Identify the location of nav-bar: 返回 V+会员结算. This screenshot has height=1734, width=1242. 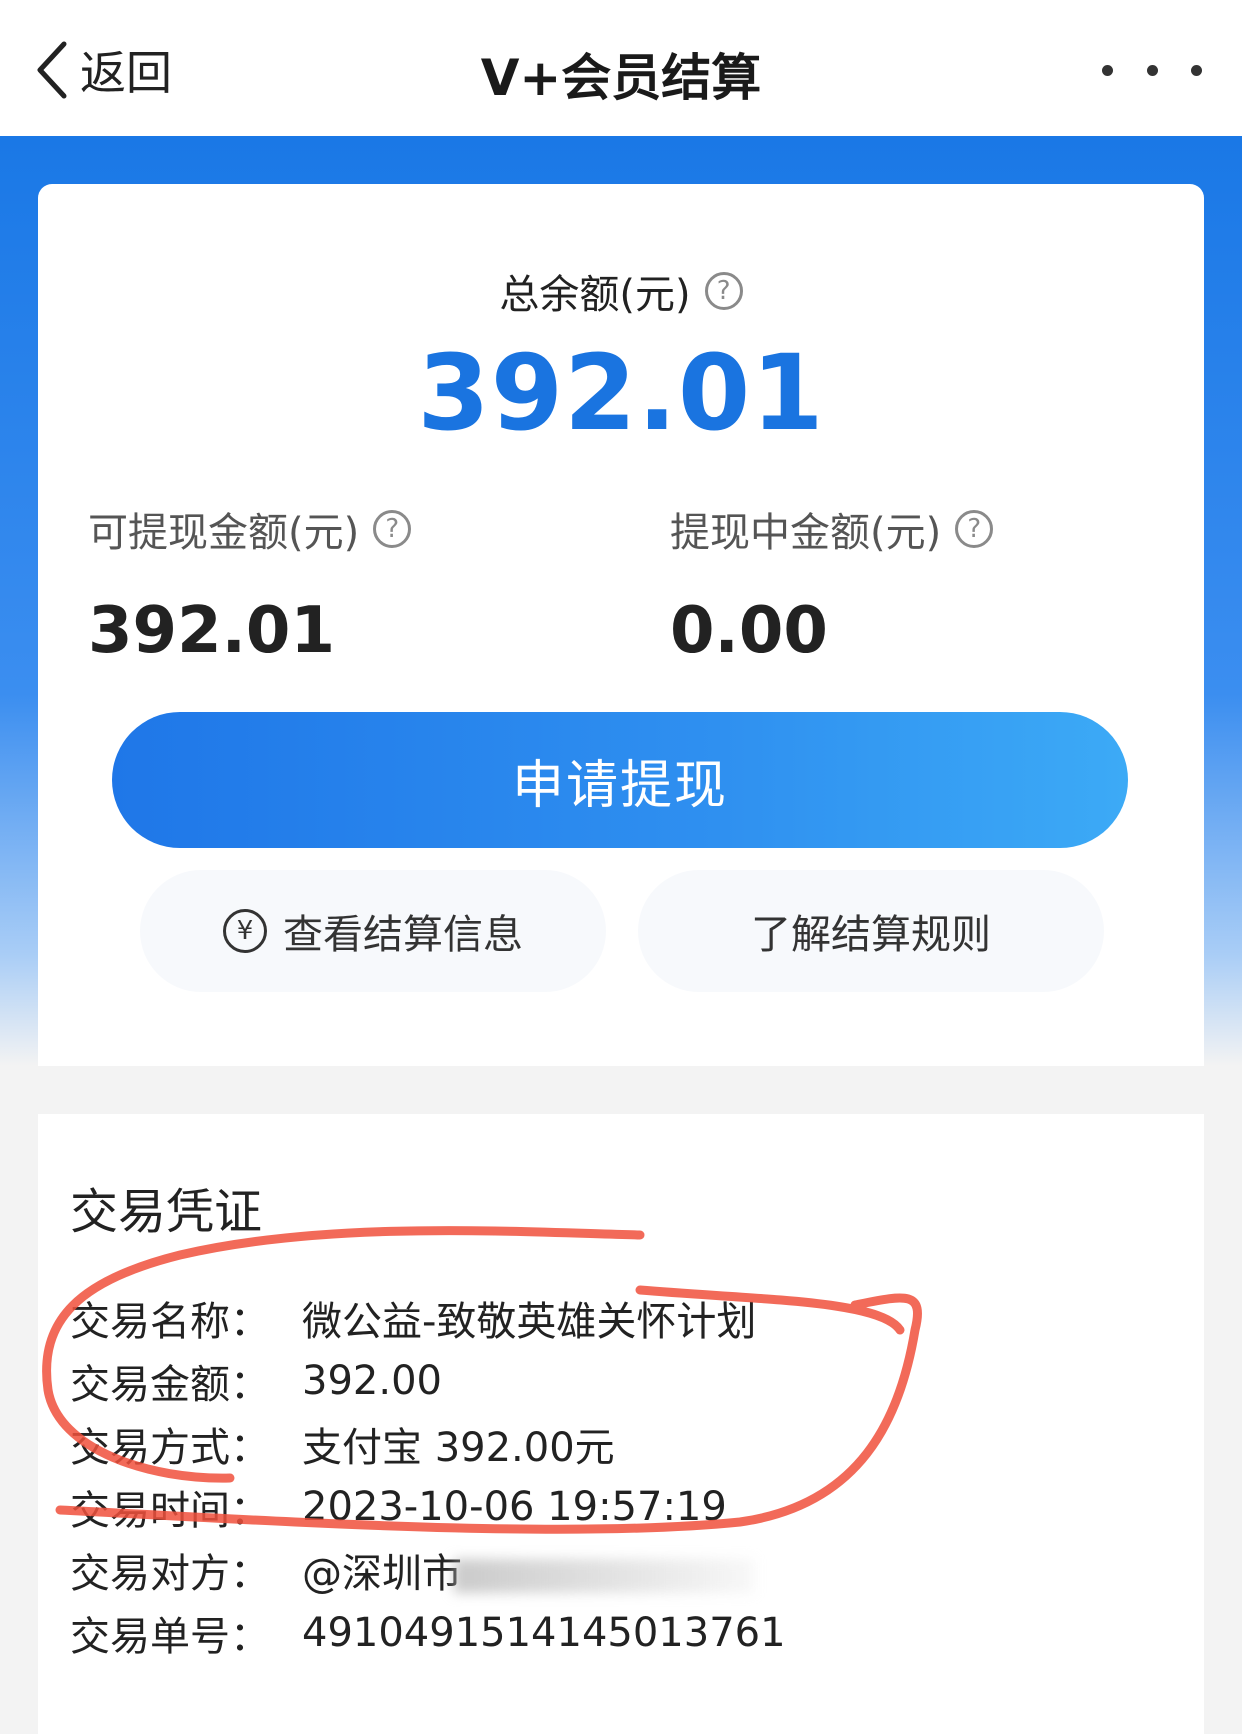
(621, 68).